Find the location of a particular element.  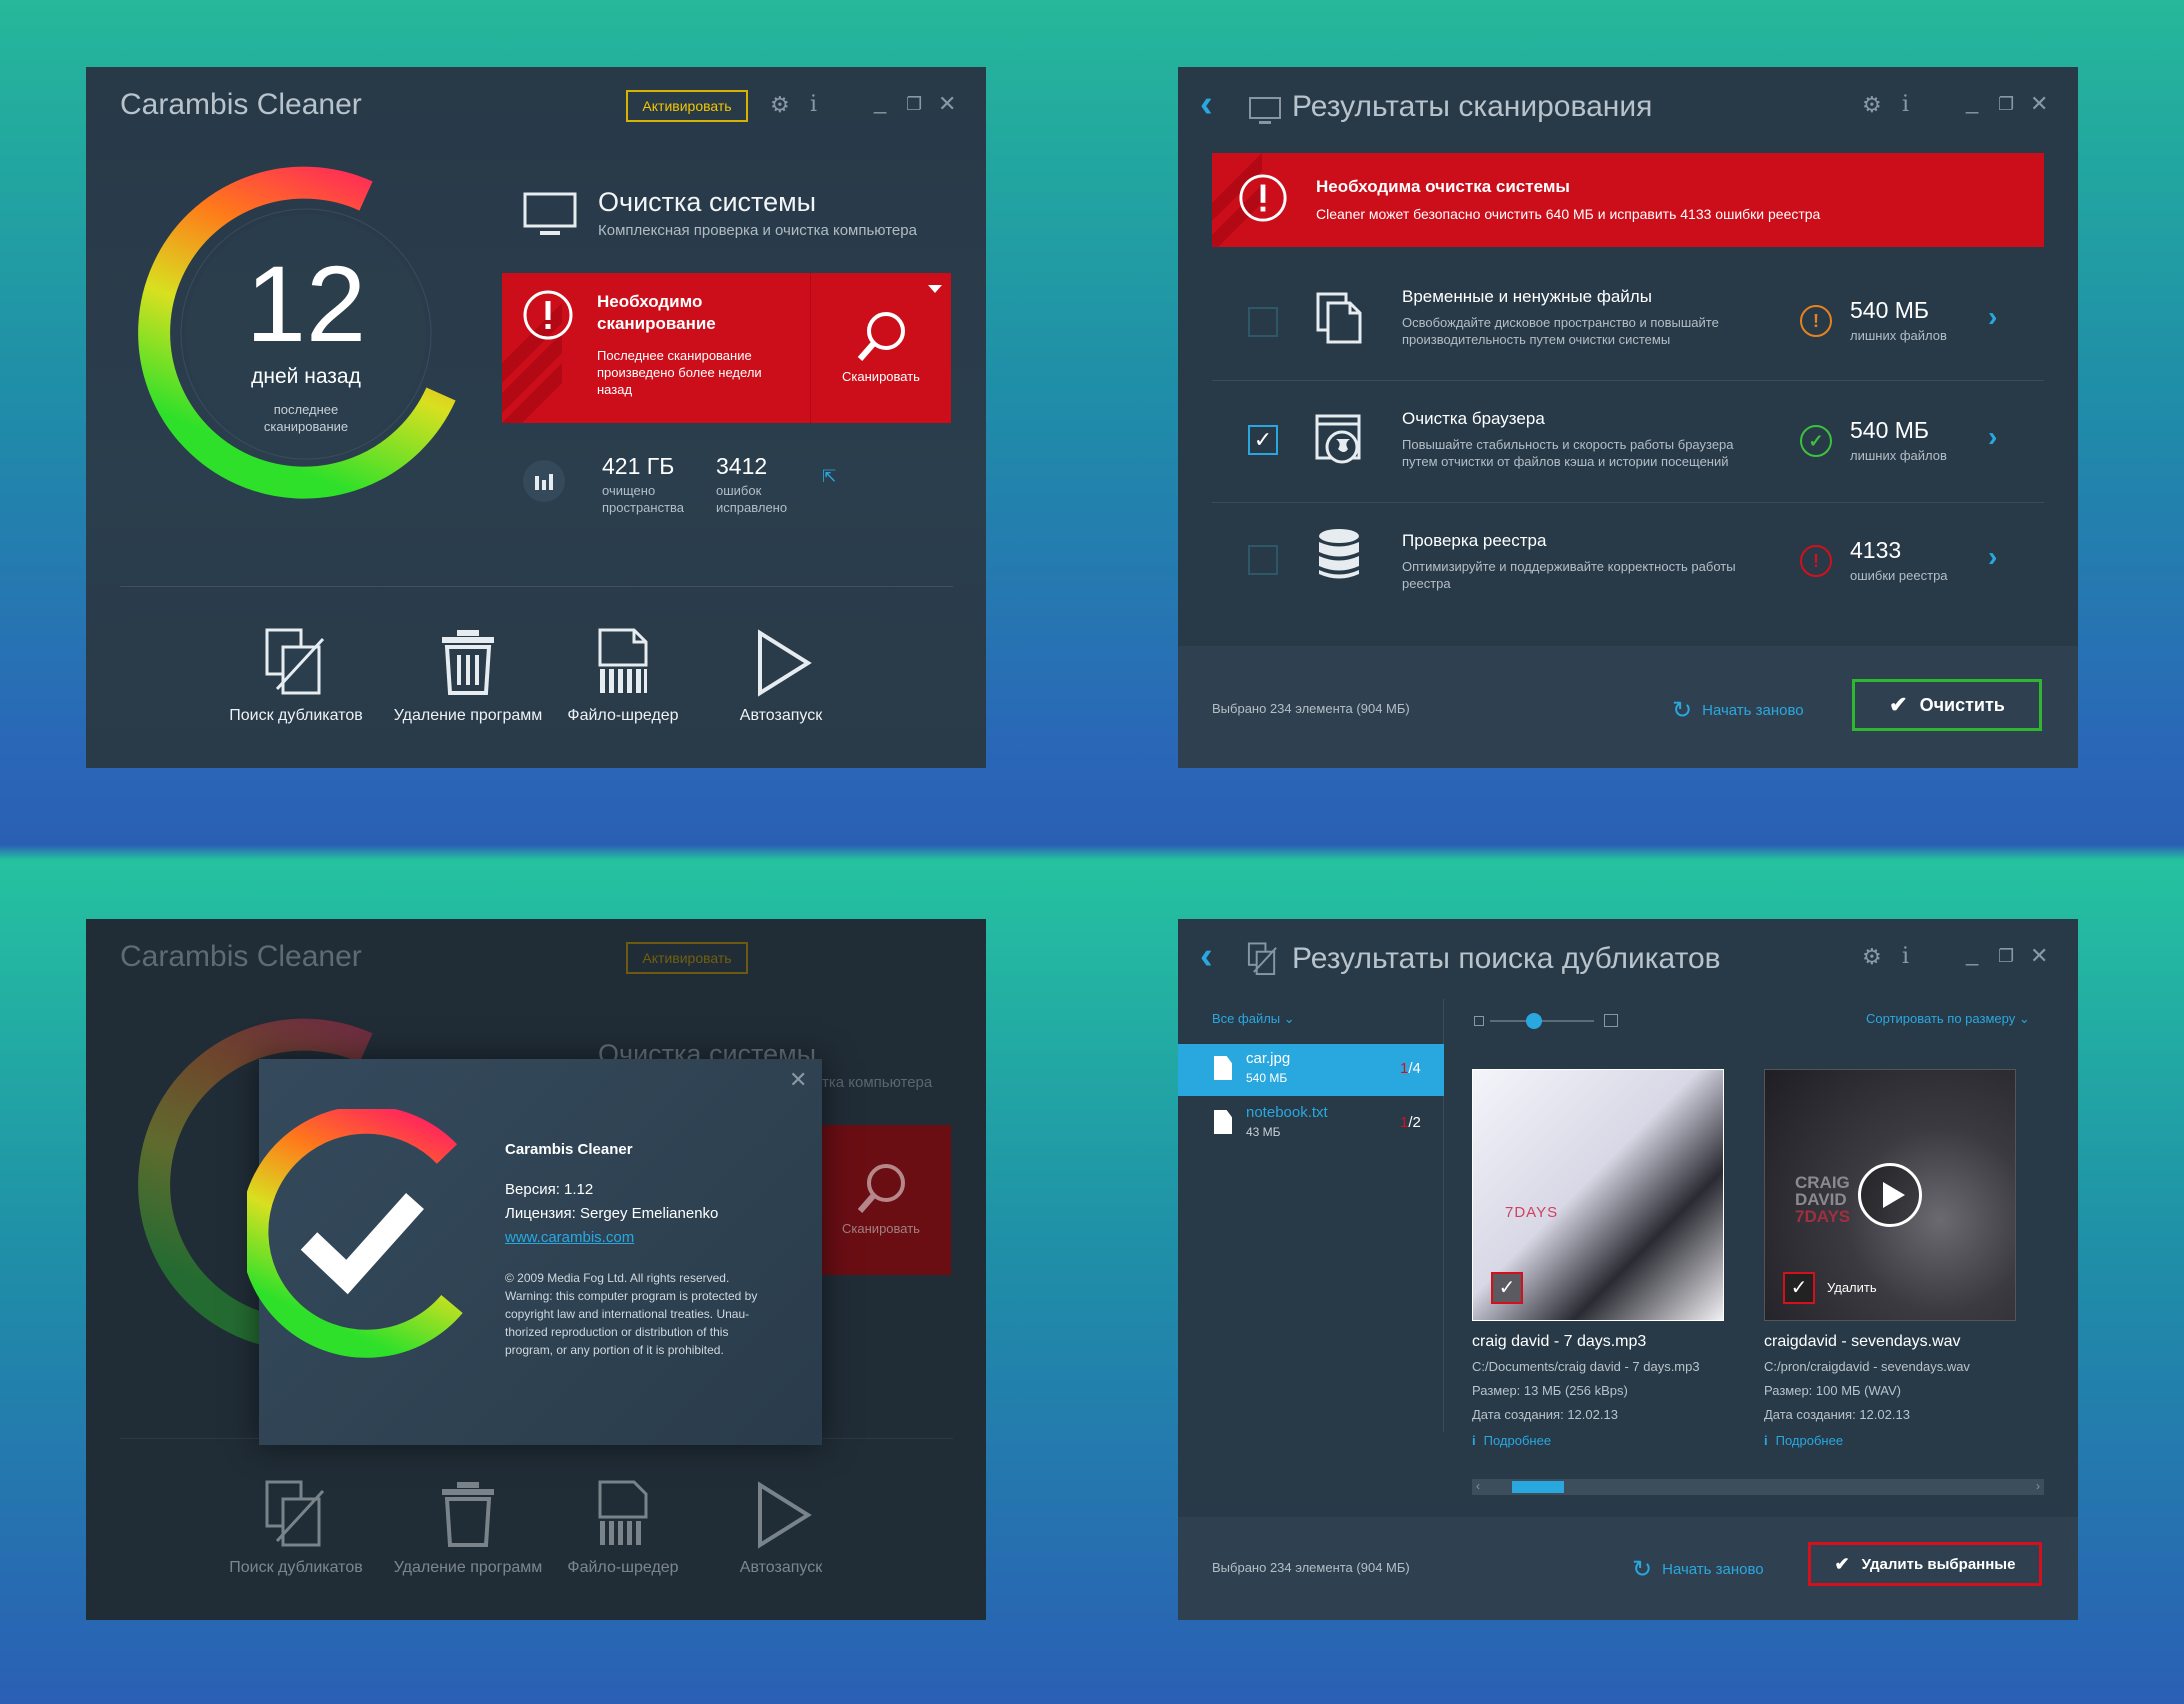

tool-label: Удаление программ is located at coordinates (468, 1567).